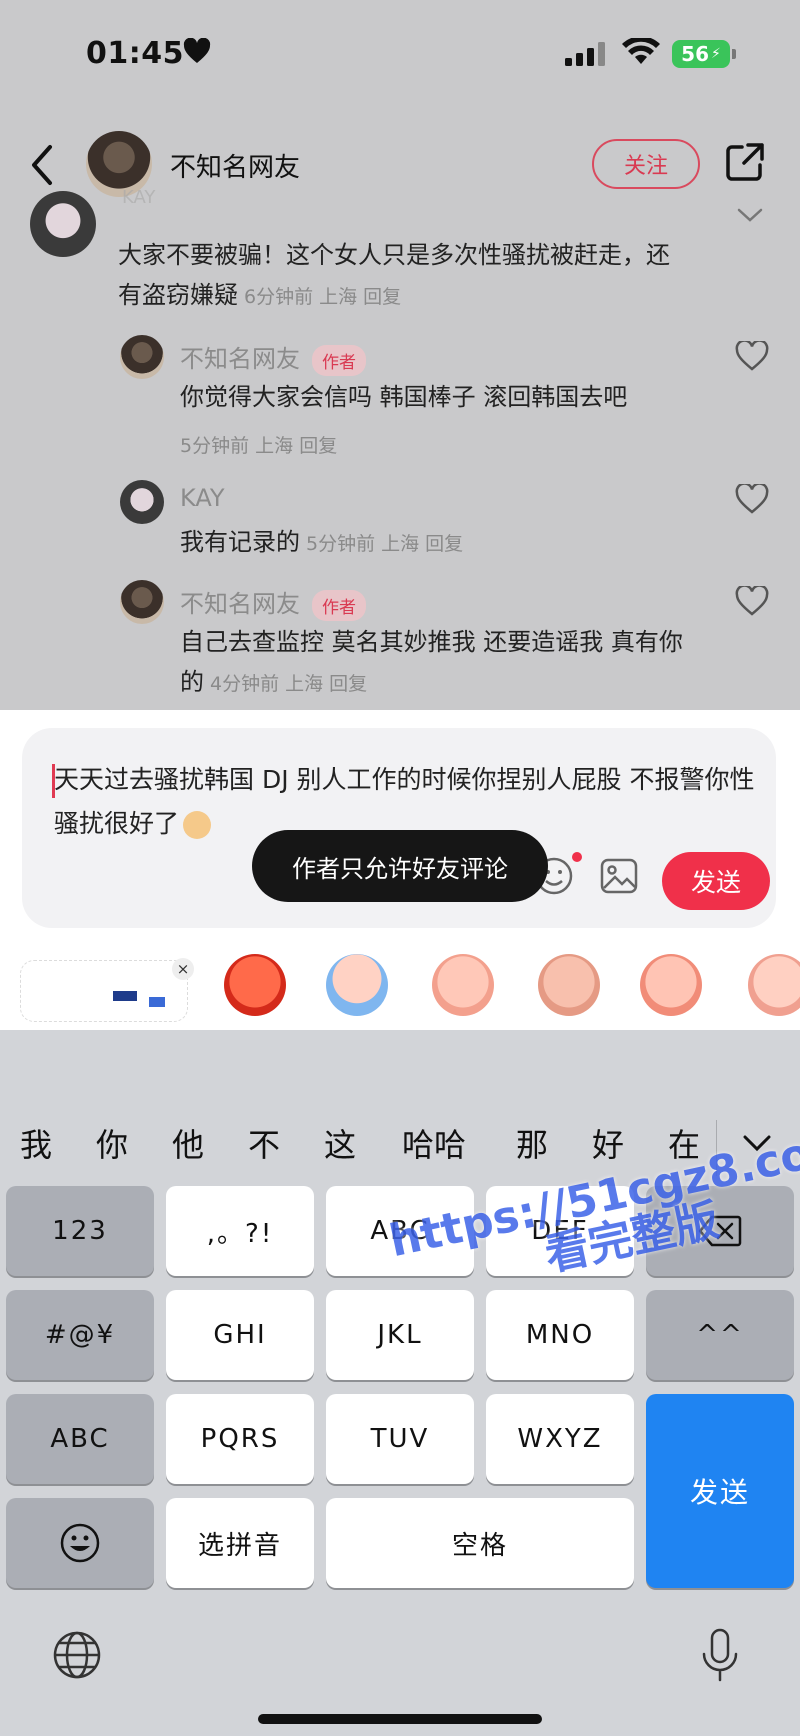  What do you see at coordinates (619, 876) in the screenshot?
I see `image-icon` at bounding box center [619, 876].